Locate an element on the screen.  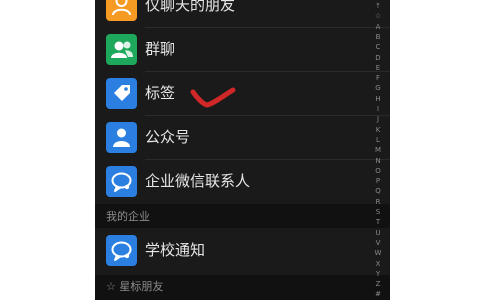
section-header-label: 我的企业 is located at coordinates (128, 216).